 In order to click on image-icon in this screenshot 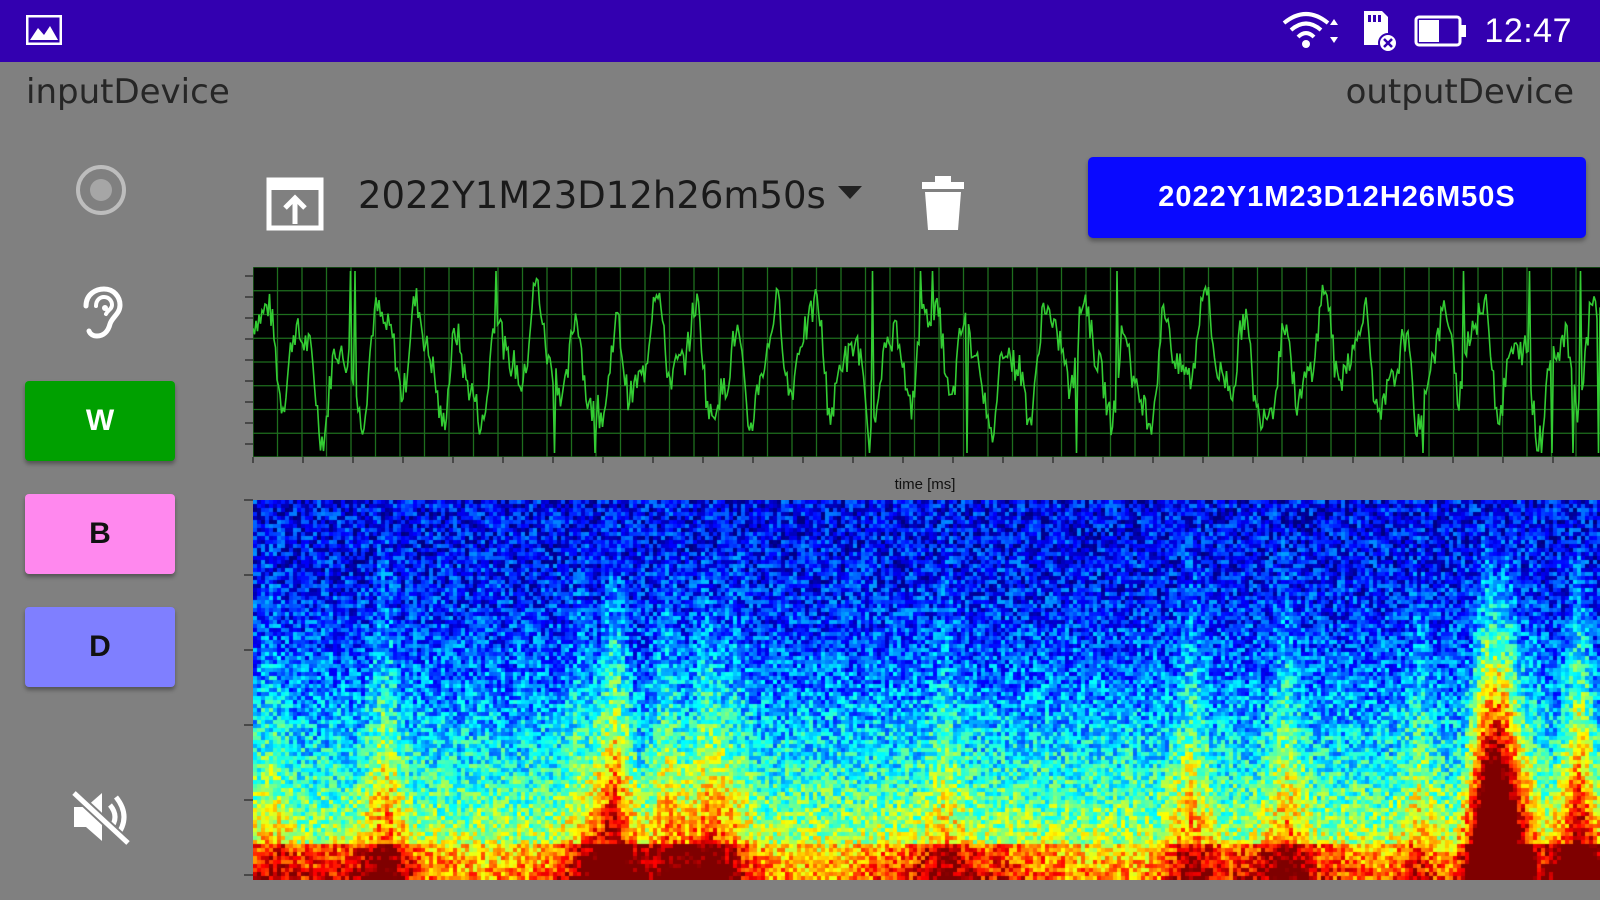, I will do `click(44, 30)`.